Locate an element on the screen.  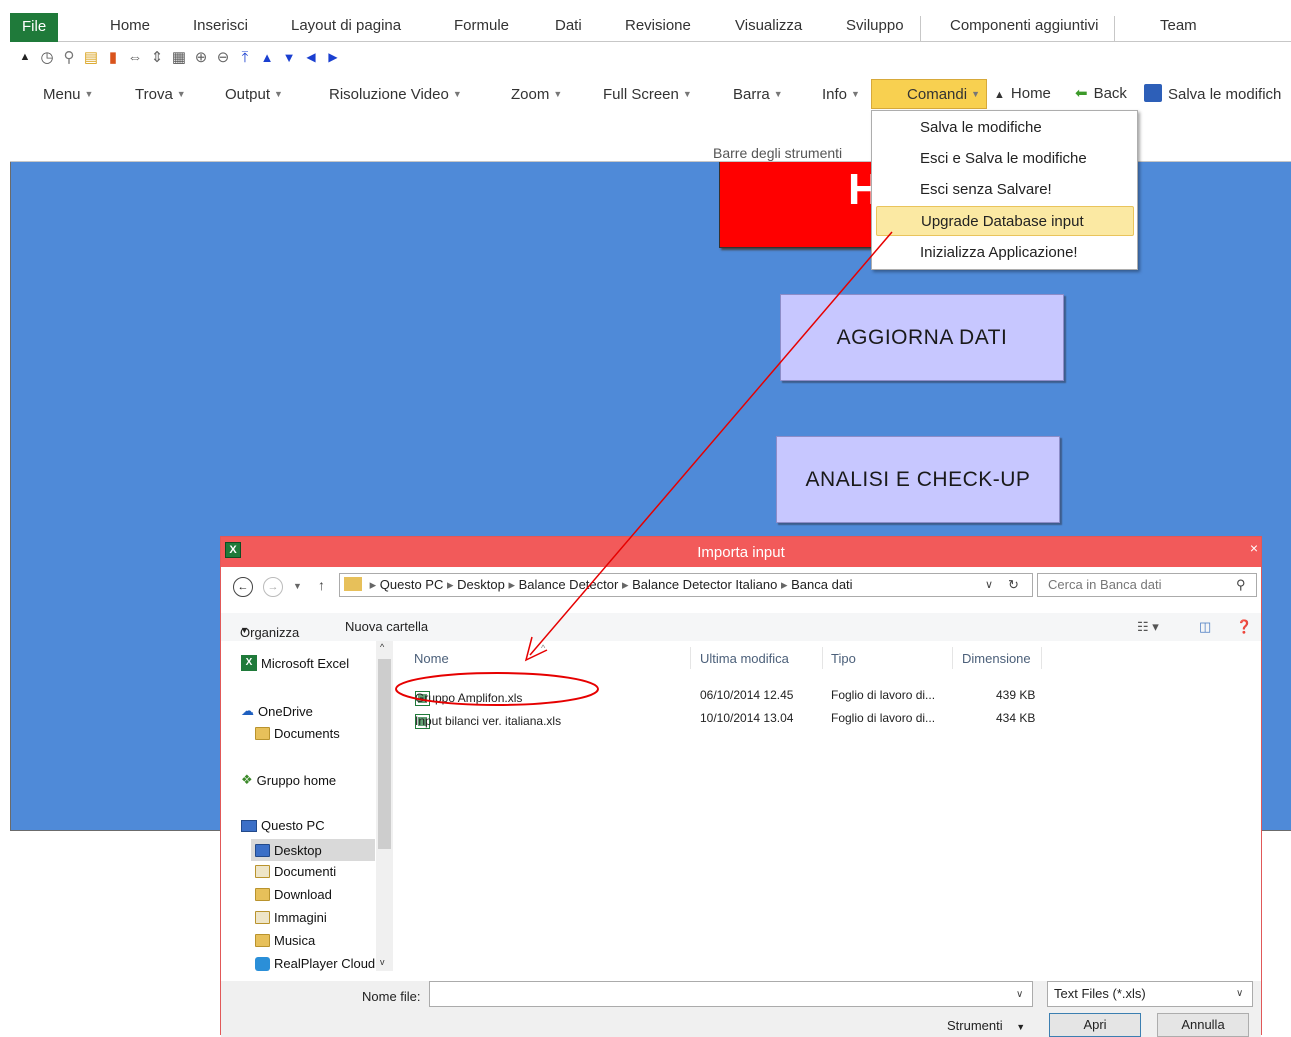
aggiorna-dati-button: AGGIORNA DATI is located at coordinates (922, 337).